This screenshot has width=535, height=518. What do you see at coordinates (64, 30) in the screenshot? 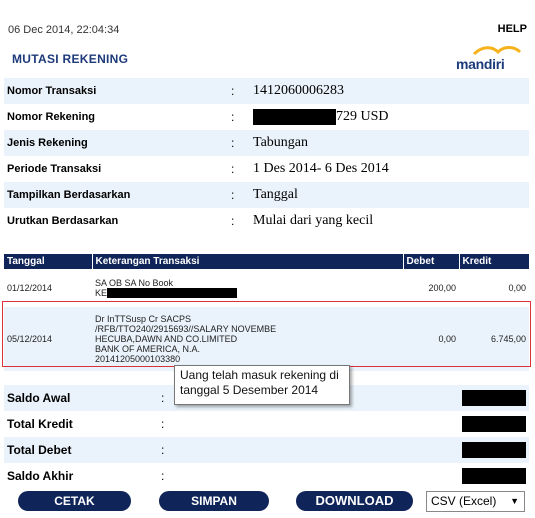
I see `datetime-label: 06 Dec 2014, 22:04:34` at bounding box center [64, 30].